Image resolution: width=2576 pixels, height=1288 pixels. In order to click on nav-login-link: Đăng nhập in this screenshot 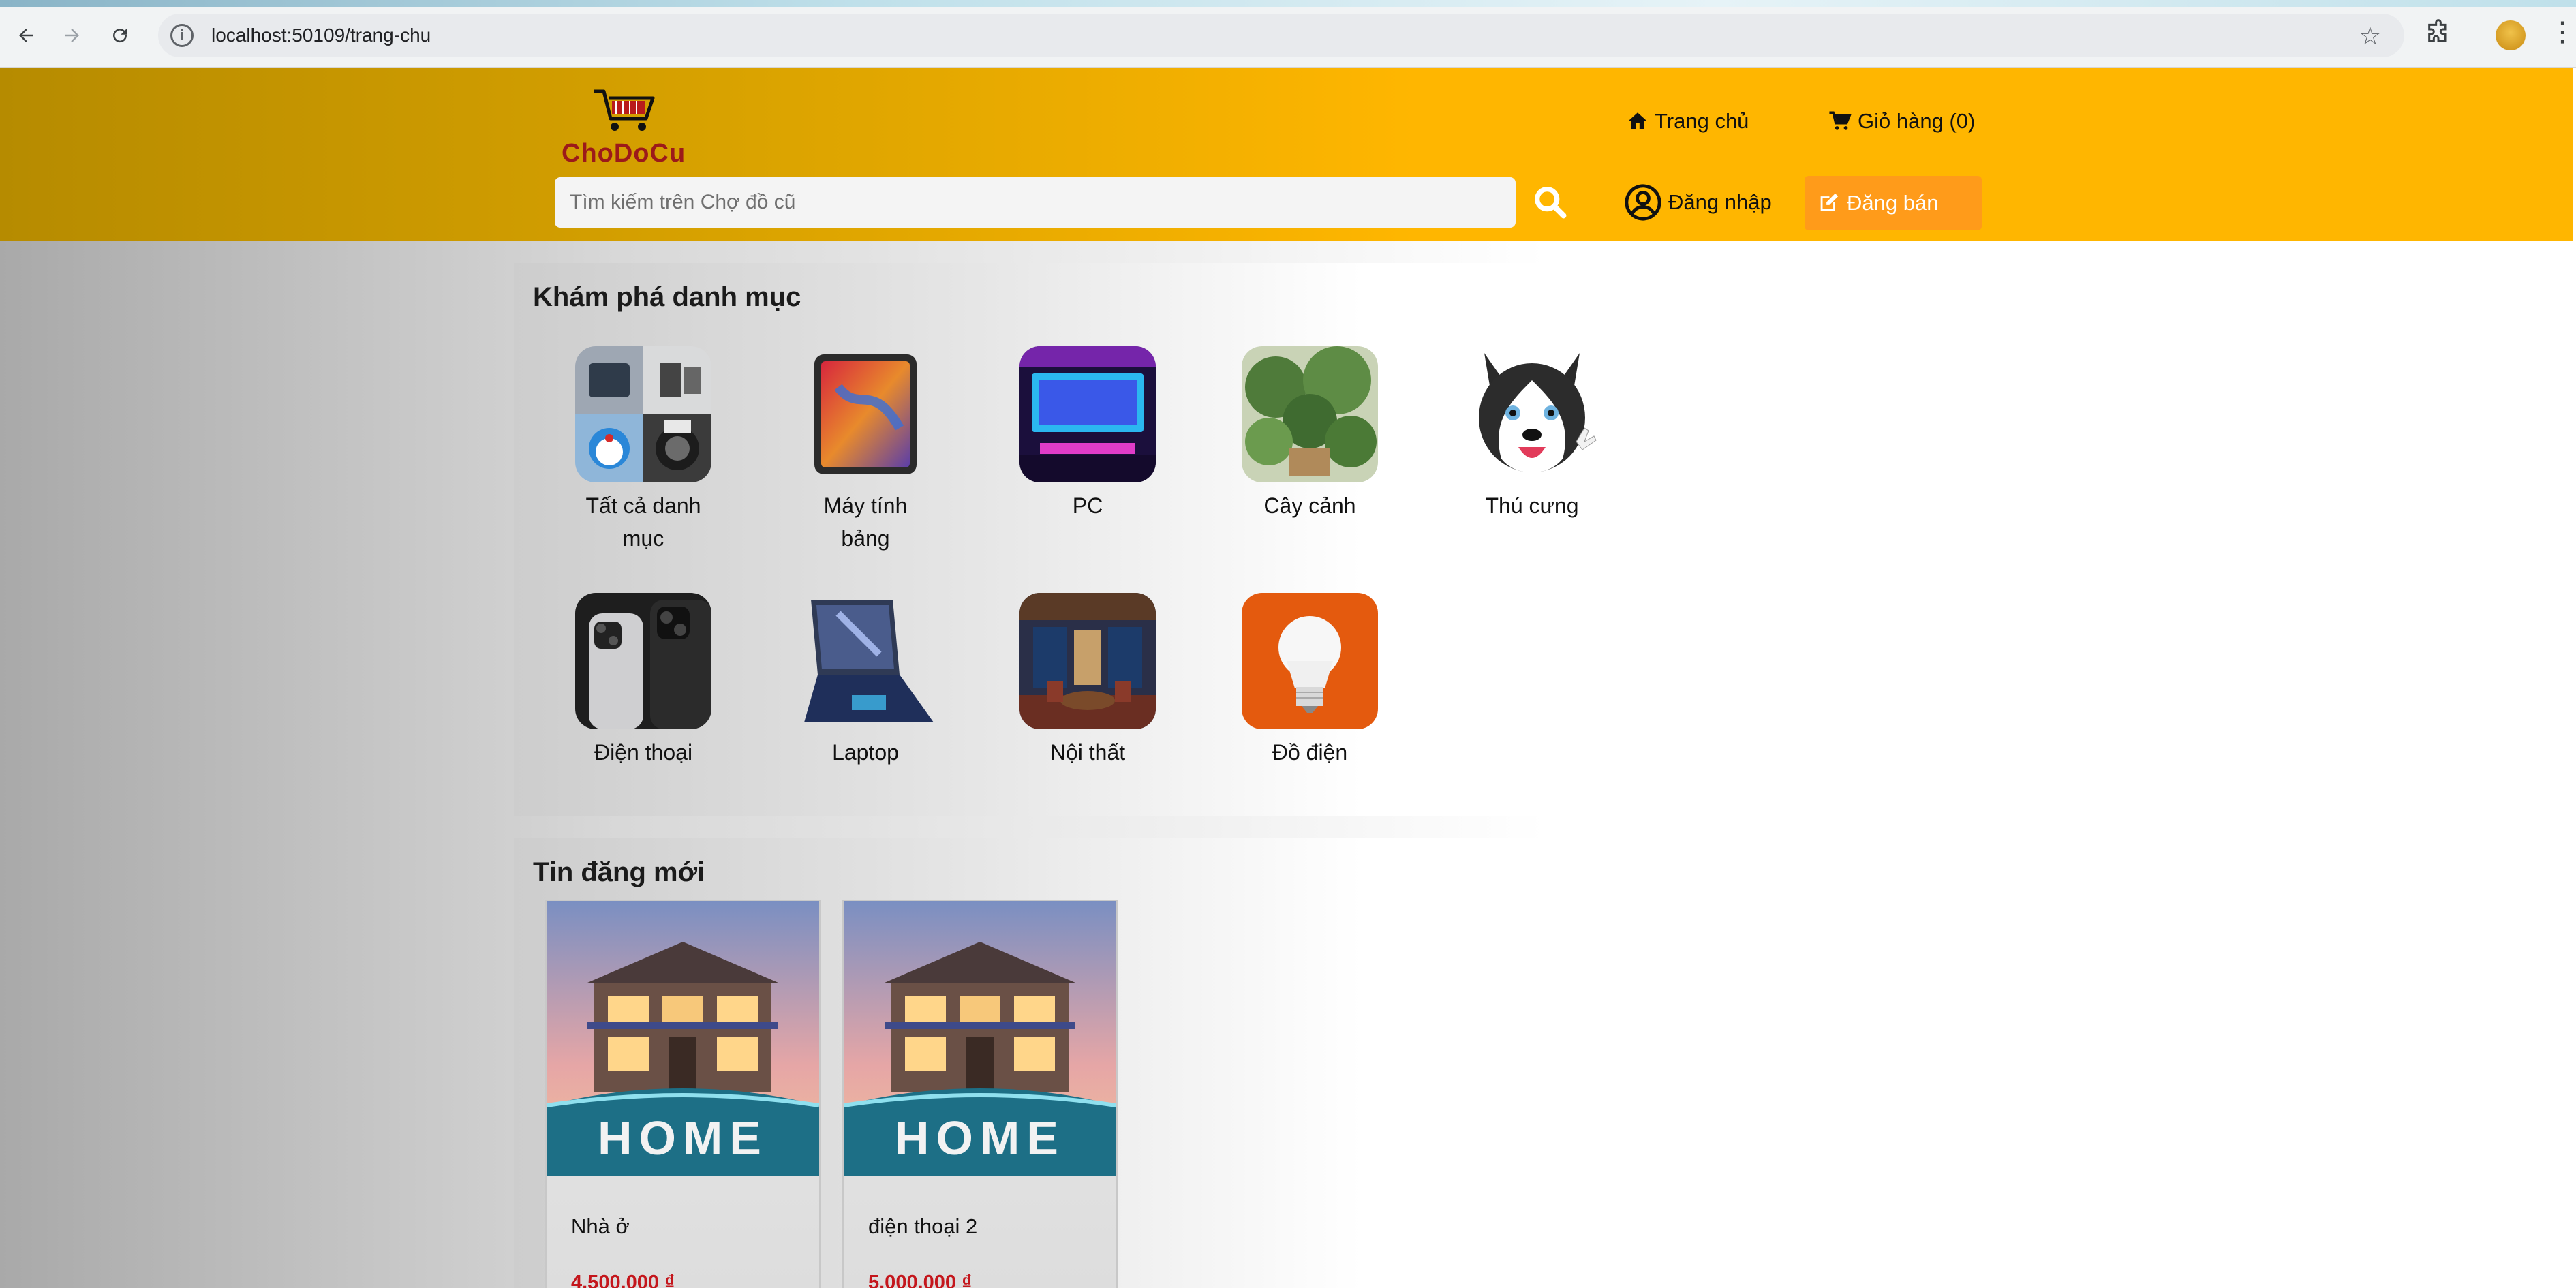, I will do `click(1697, 202)`.